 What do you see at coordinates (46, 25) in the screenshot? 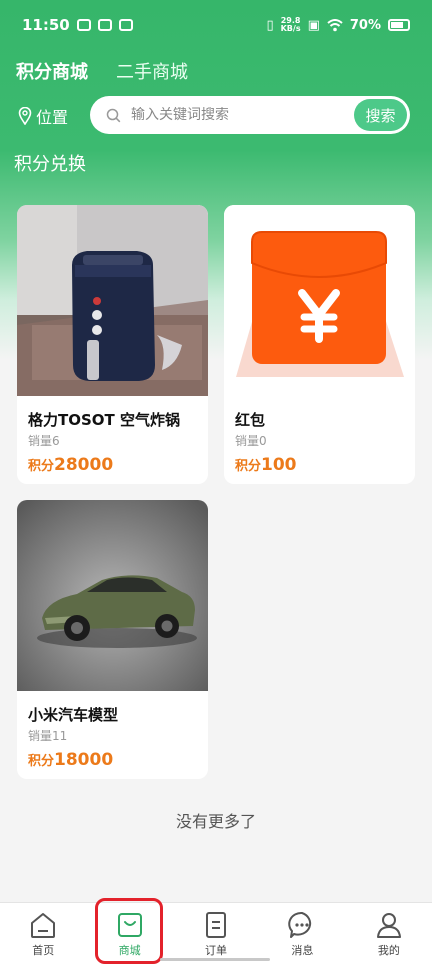
I see `status-time: 11:50` at bounding box center [46, 25].